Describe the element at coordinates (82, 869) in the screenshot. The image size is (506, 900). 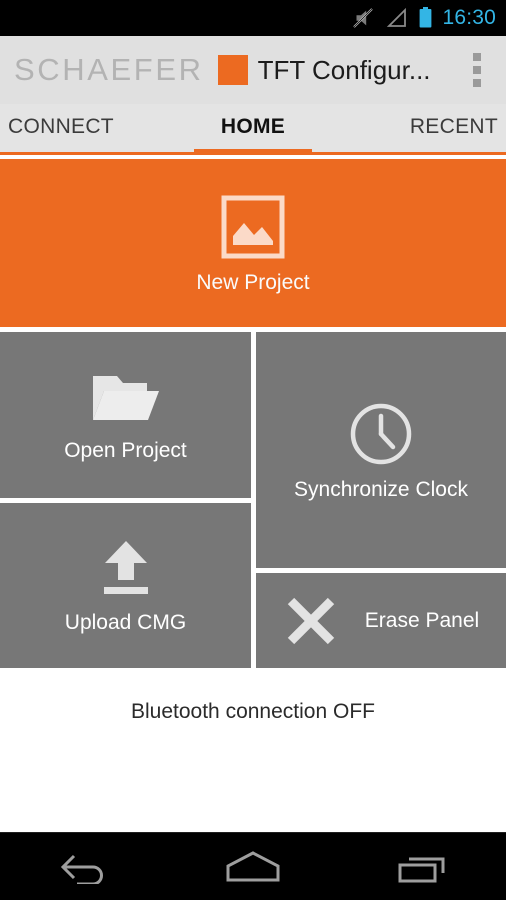
I see `back-arrow-icon` at that location.